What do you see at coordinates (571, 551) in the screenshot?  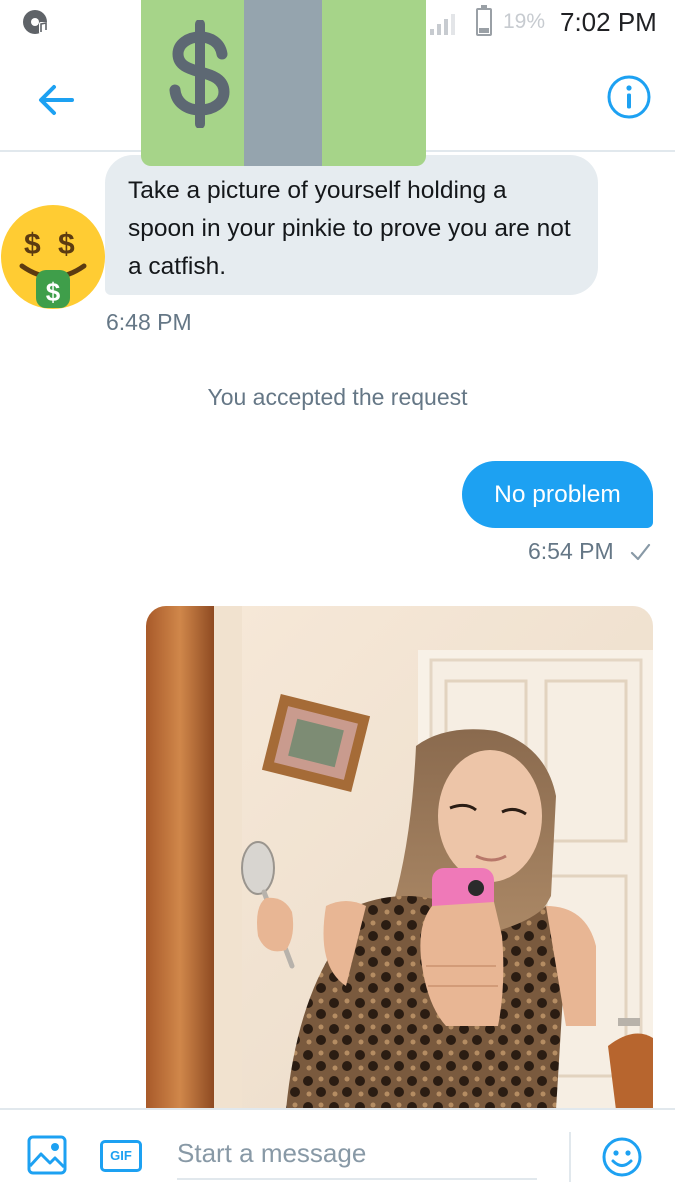 I see `outgoing-message-time: 6:54 PM` at bounding box center [571, 551].